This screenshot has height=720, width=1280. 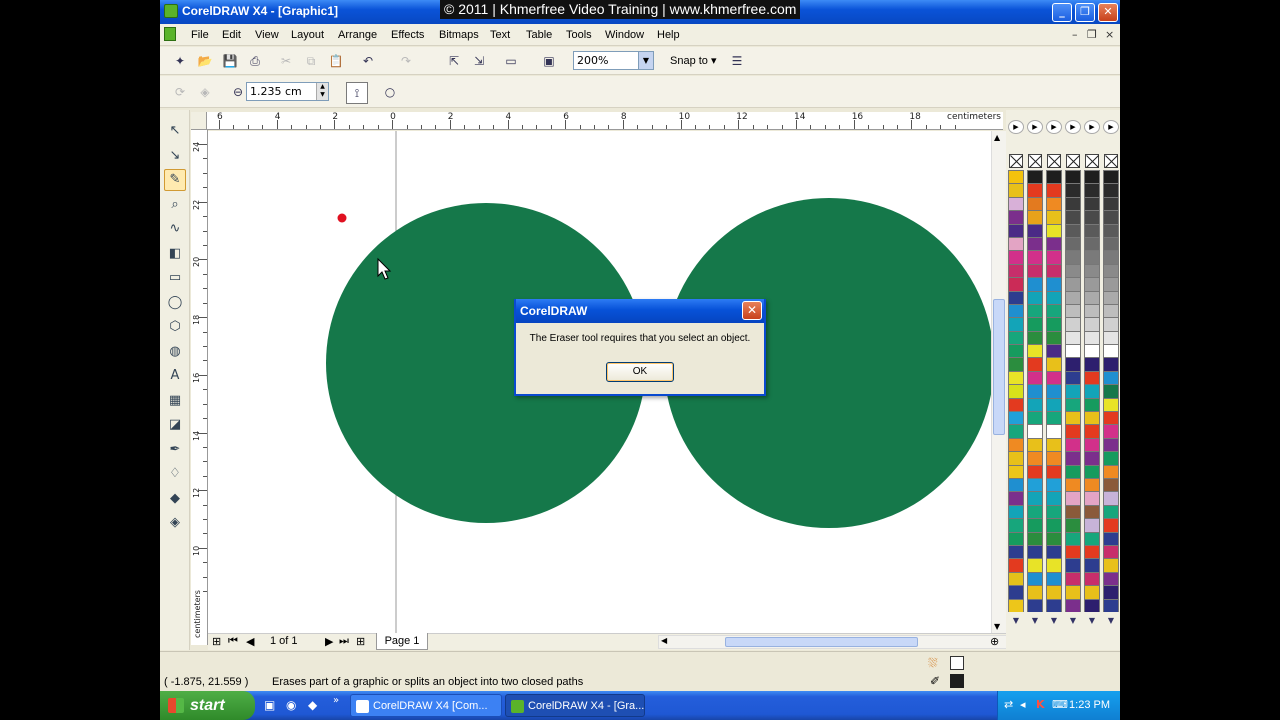 What do you see at coordinates (336, 700) in the screenshot?
I see `quicklaunch-more-icon: »` at bounding box center [336, 700].